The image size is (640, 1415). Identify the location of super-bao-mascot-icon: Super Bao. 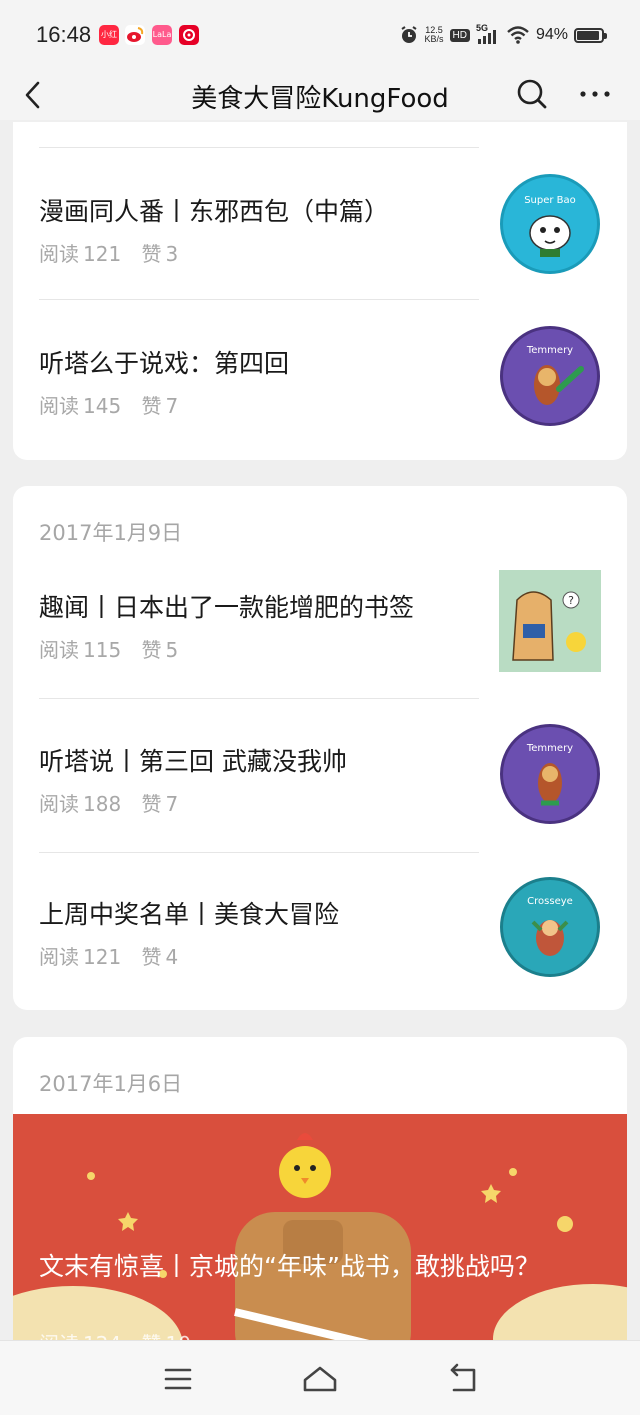
(550, 226).